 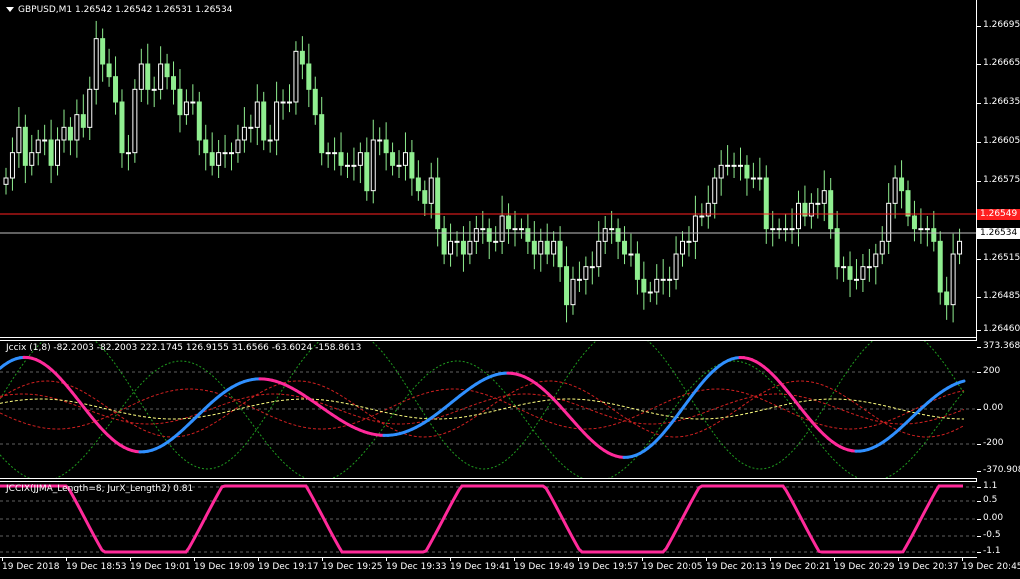 What do you see at coordinates (1001, 296) in the screenshot?
I see `price-axis-label: 1.26485` at bounding box center [1001, 296].